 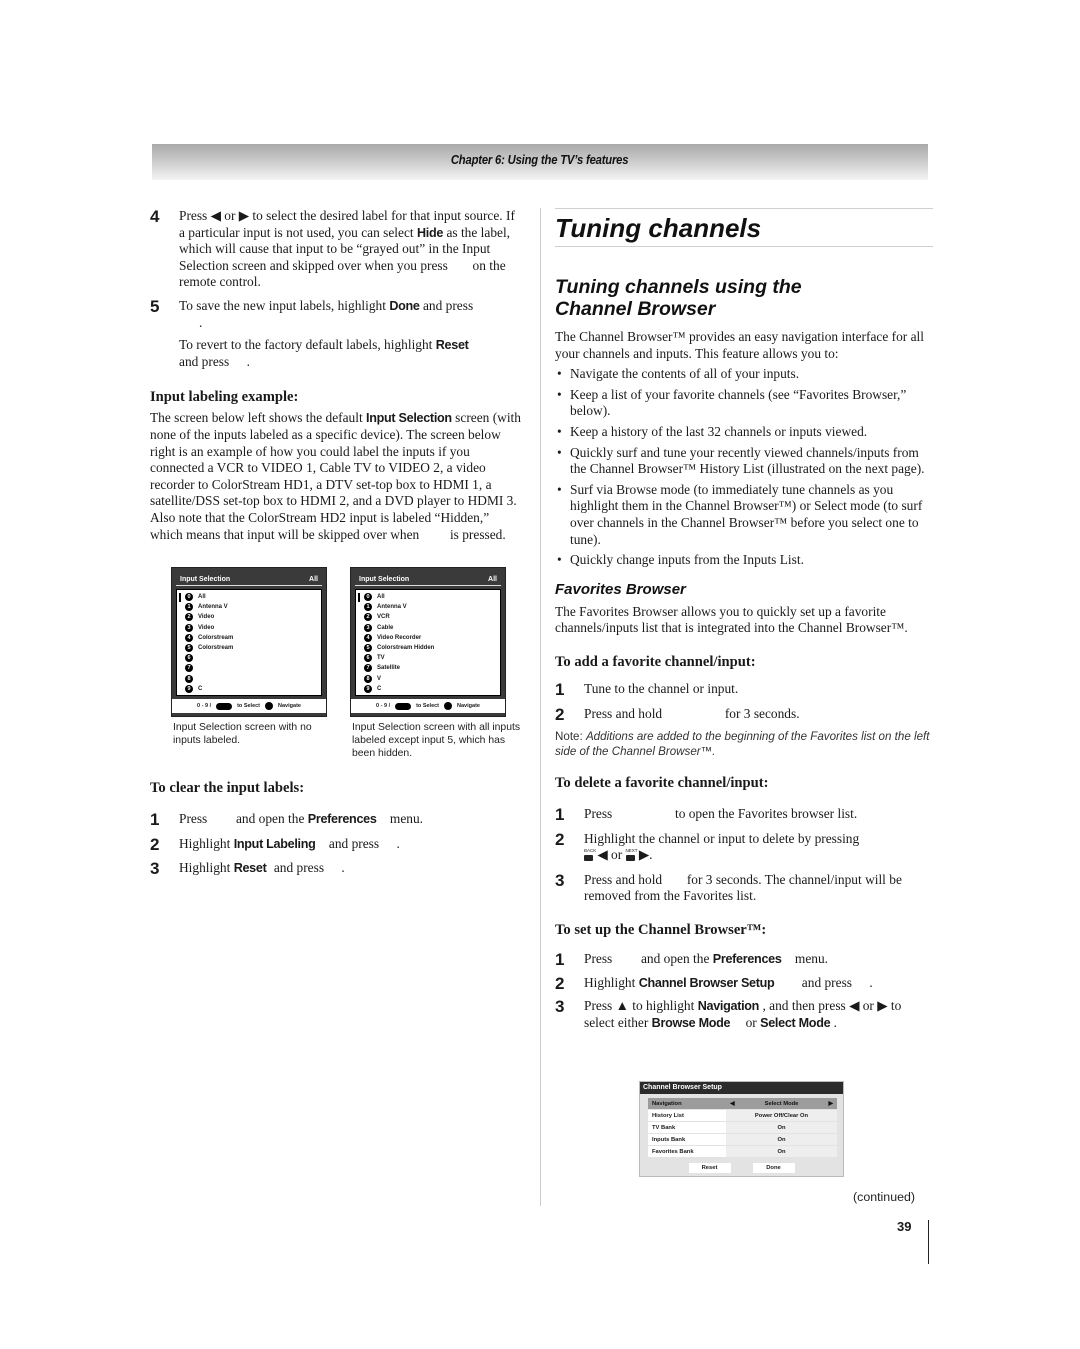 I want to click on input-list-item: 4 Video Recorder, so click(x=428, y=638).